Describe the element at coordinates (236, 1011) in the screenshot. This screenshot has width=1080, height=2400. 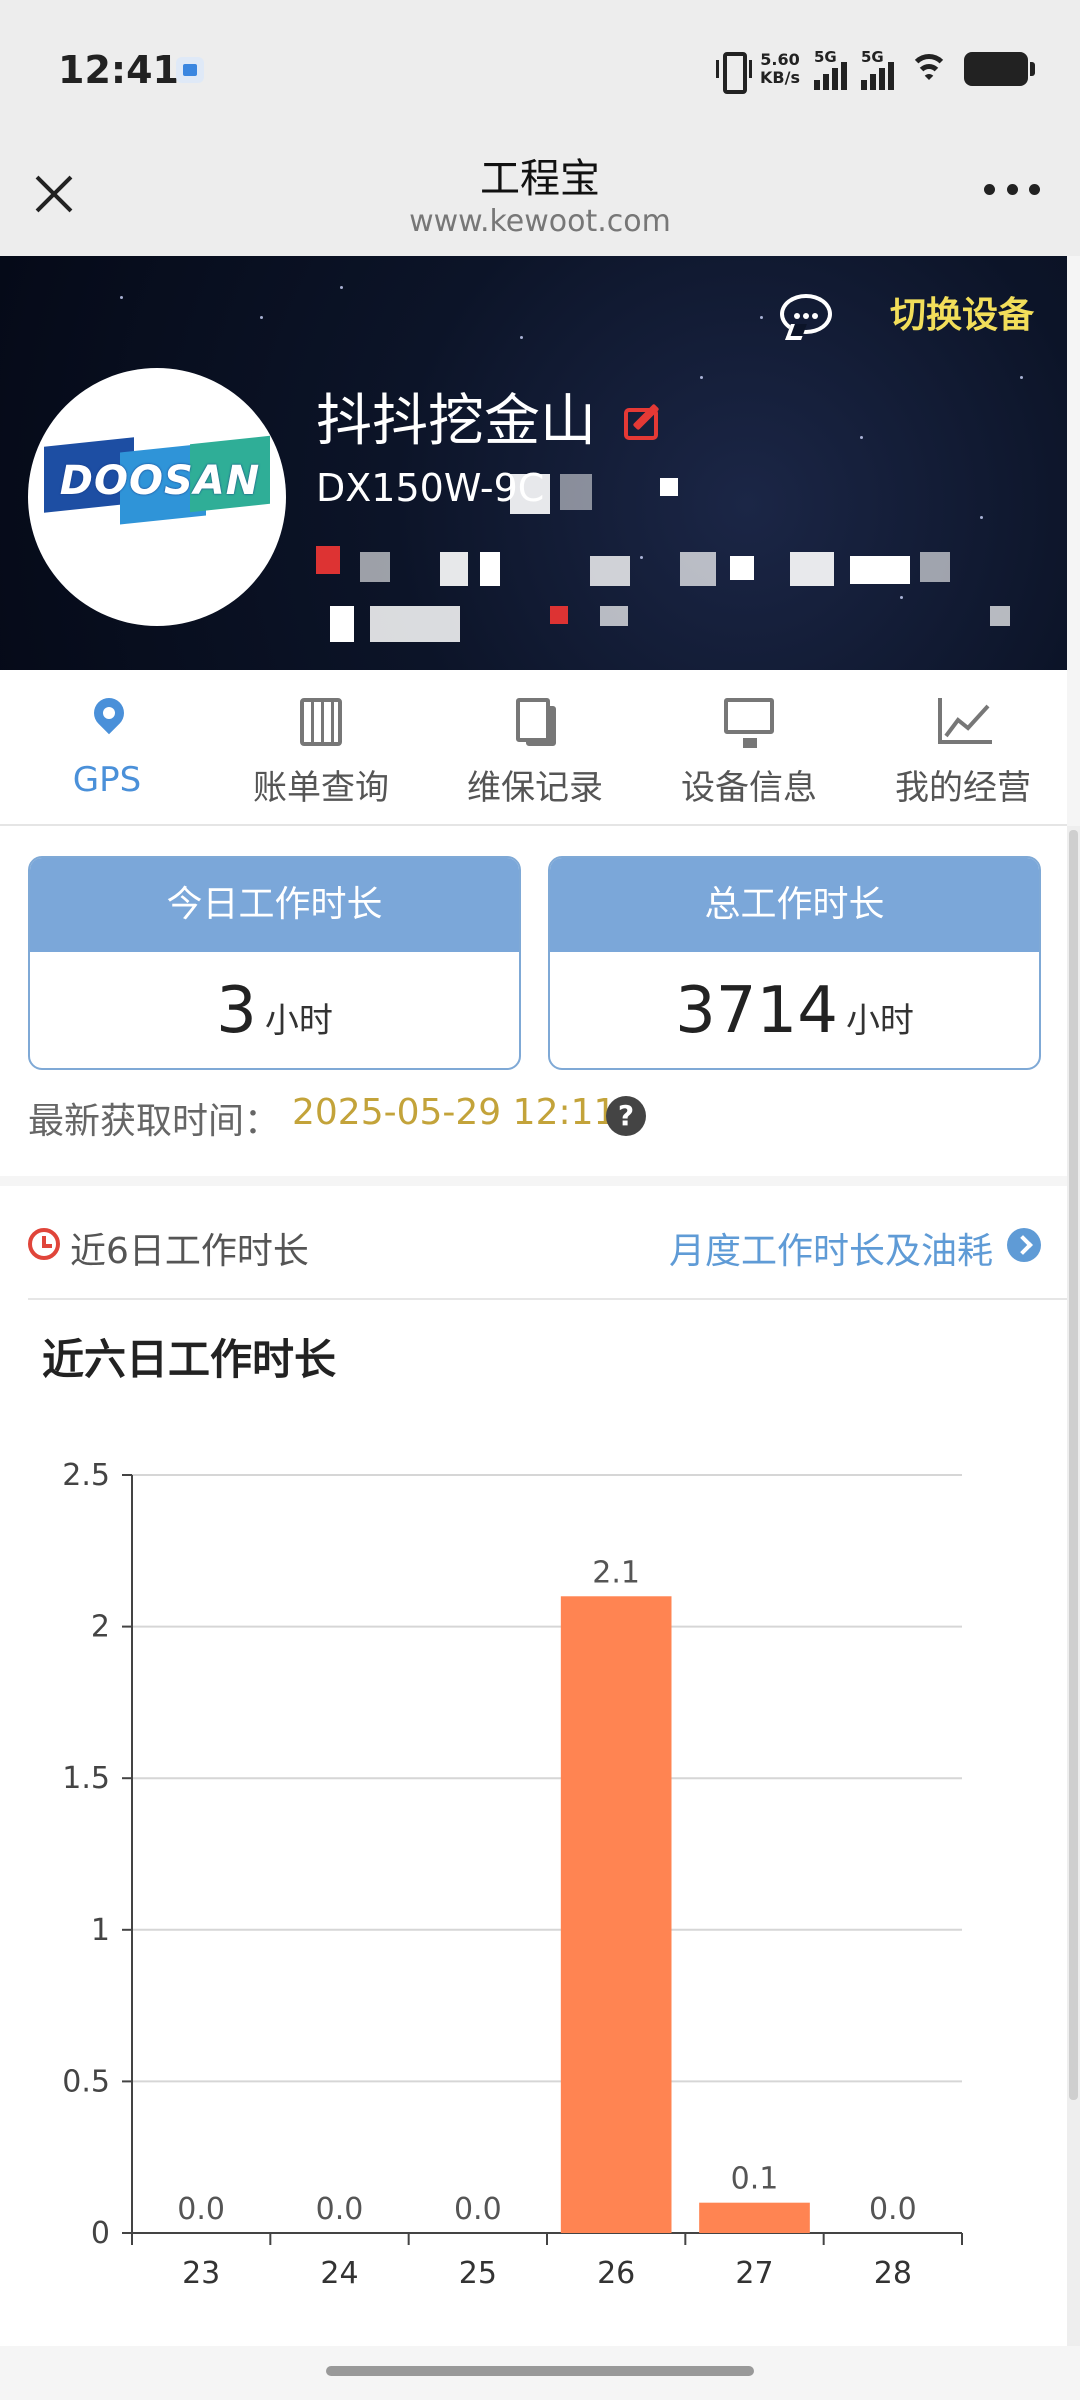
I see `today-hours-value: 3` at that location.